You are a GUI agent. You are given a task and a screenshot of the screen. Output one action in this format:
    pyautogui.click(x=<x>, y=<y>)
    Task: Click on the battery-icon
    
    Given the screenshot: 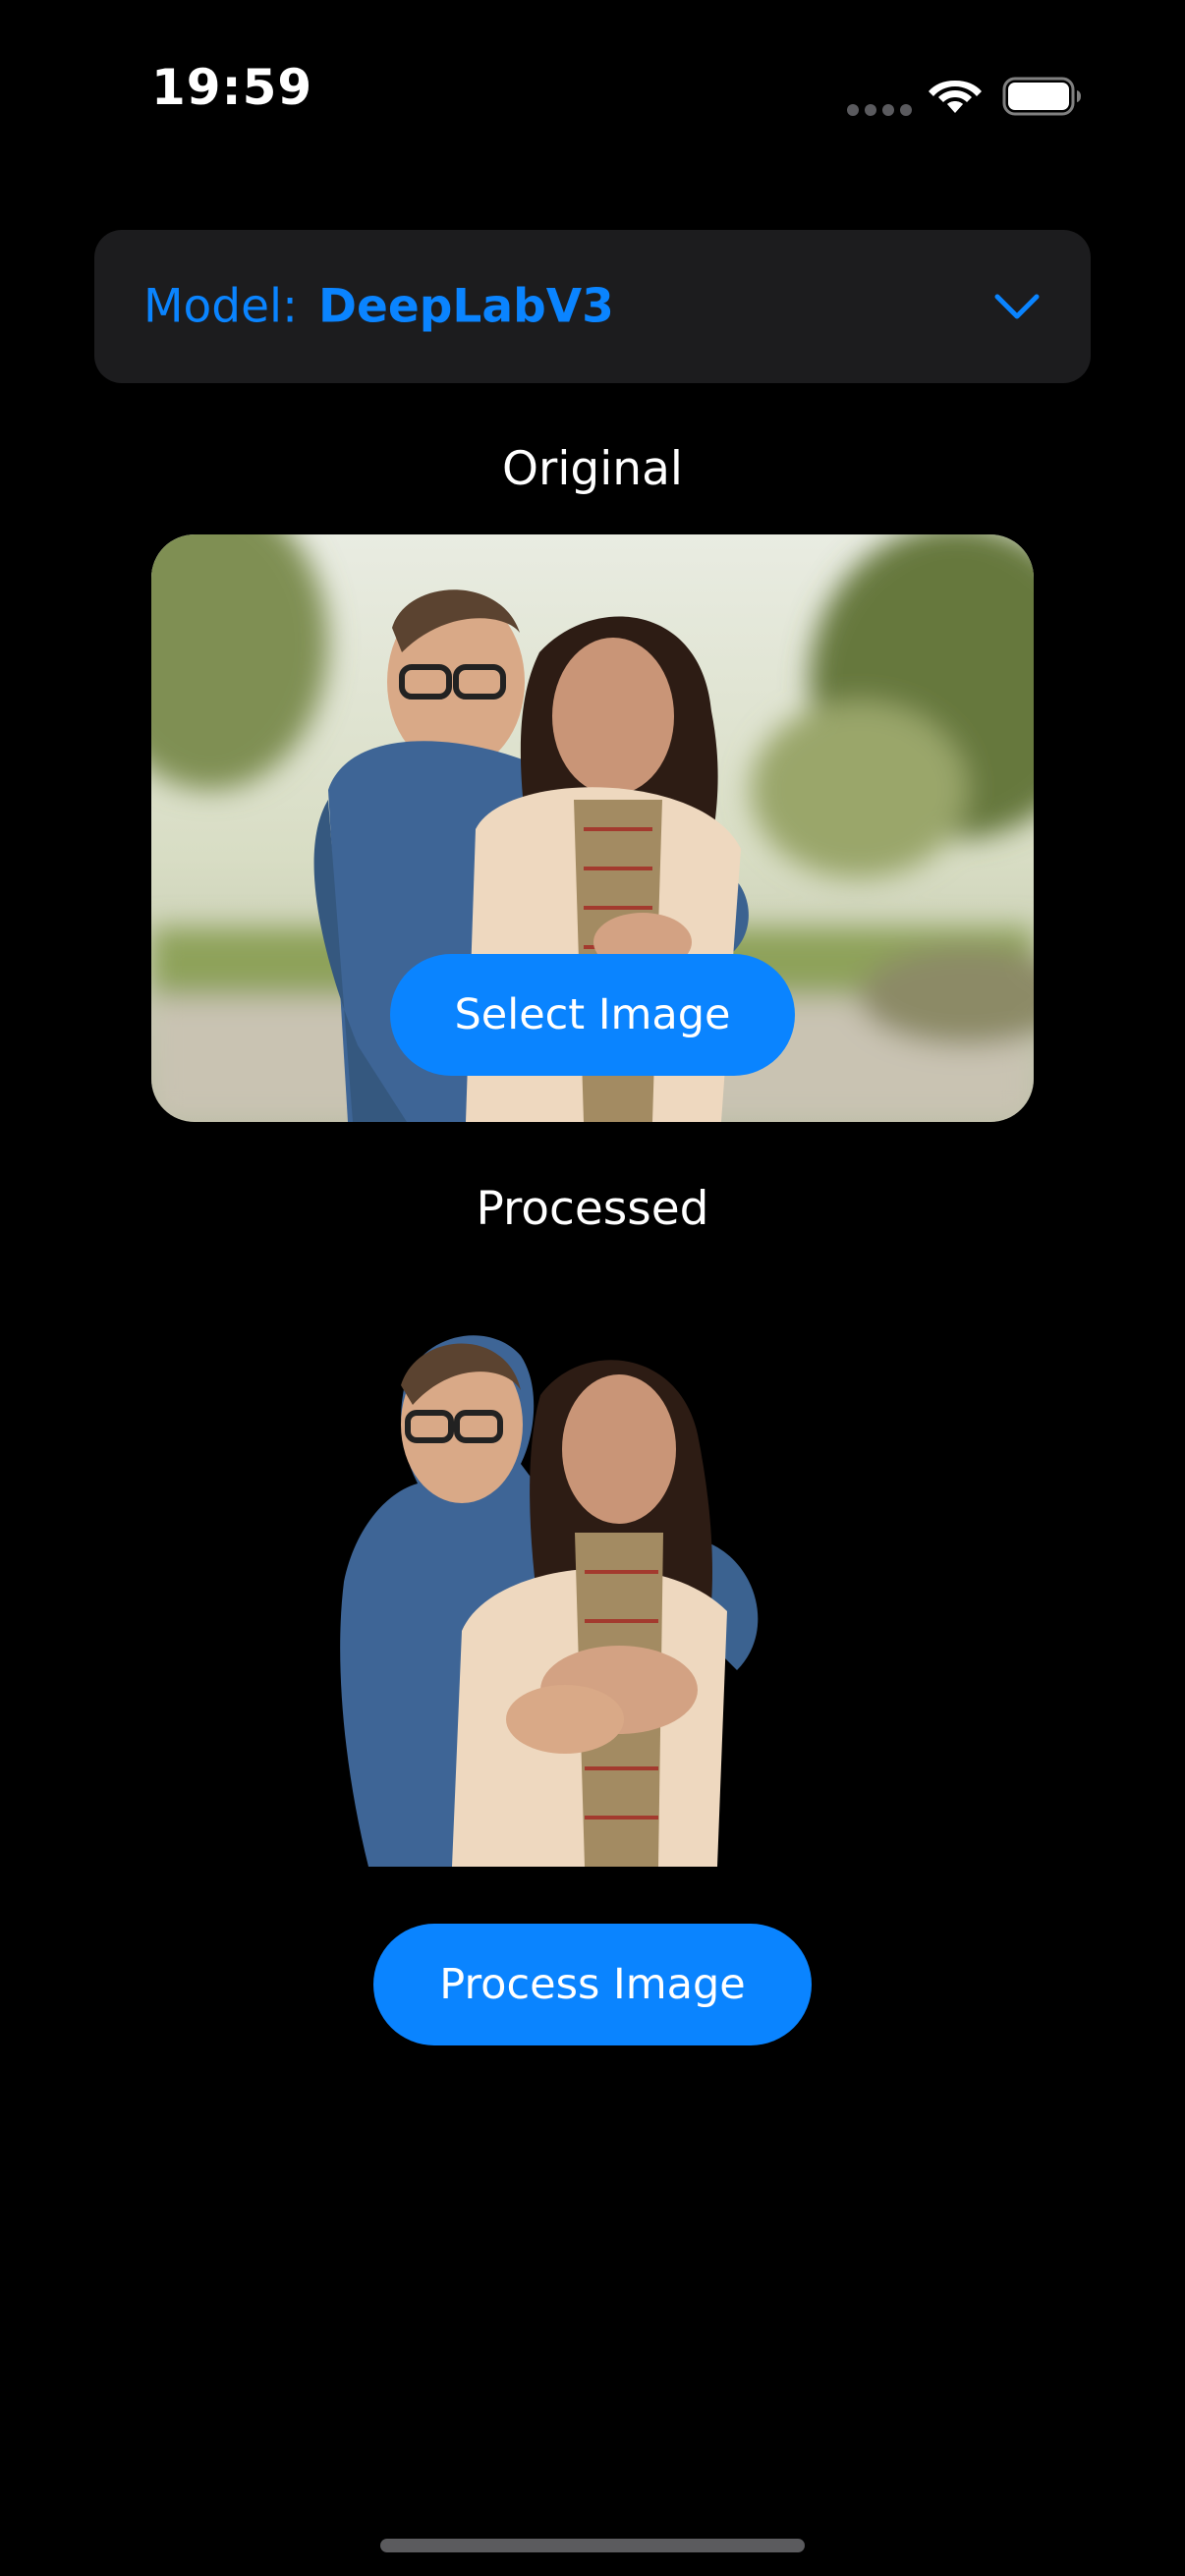 What is the action you would take?
    pyautogui.click(x=1041, y=96)
    